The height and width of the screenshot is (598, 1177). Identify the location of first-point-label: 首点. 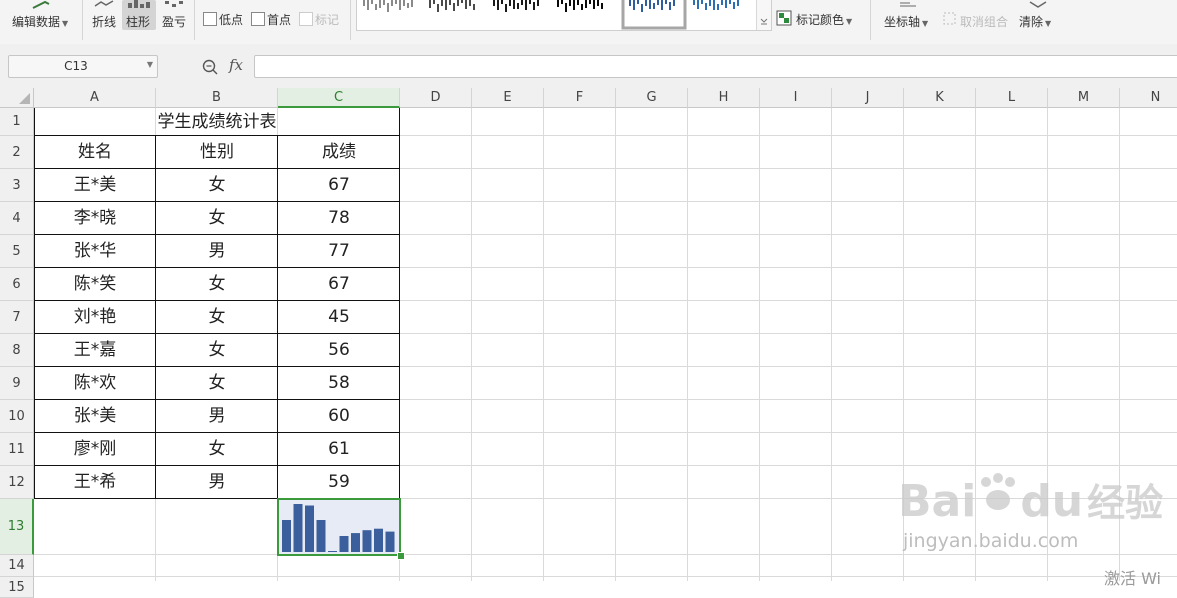
(279, 20).